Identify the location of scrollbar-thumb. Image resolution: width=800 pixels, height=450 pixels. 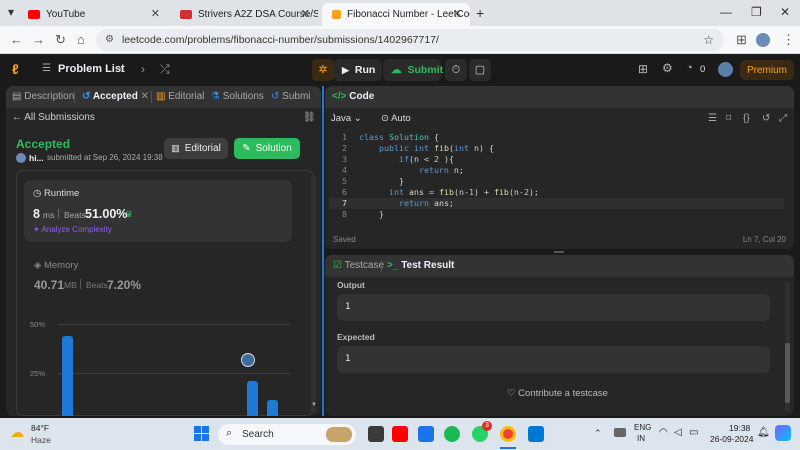
(787, 373).